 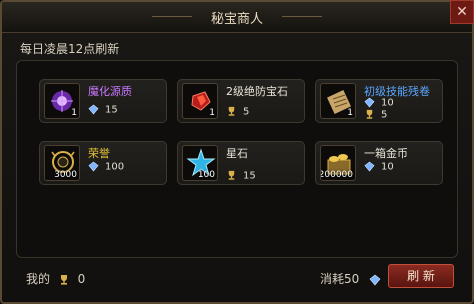 What do you see at coordinates (462, 12) in the screenshot?
I see `close-button: ✕` at bounding box center [462, 12].